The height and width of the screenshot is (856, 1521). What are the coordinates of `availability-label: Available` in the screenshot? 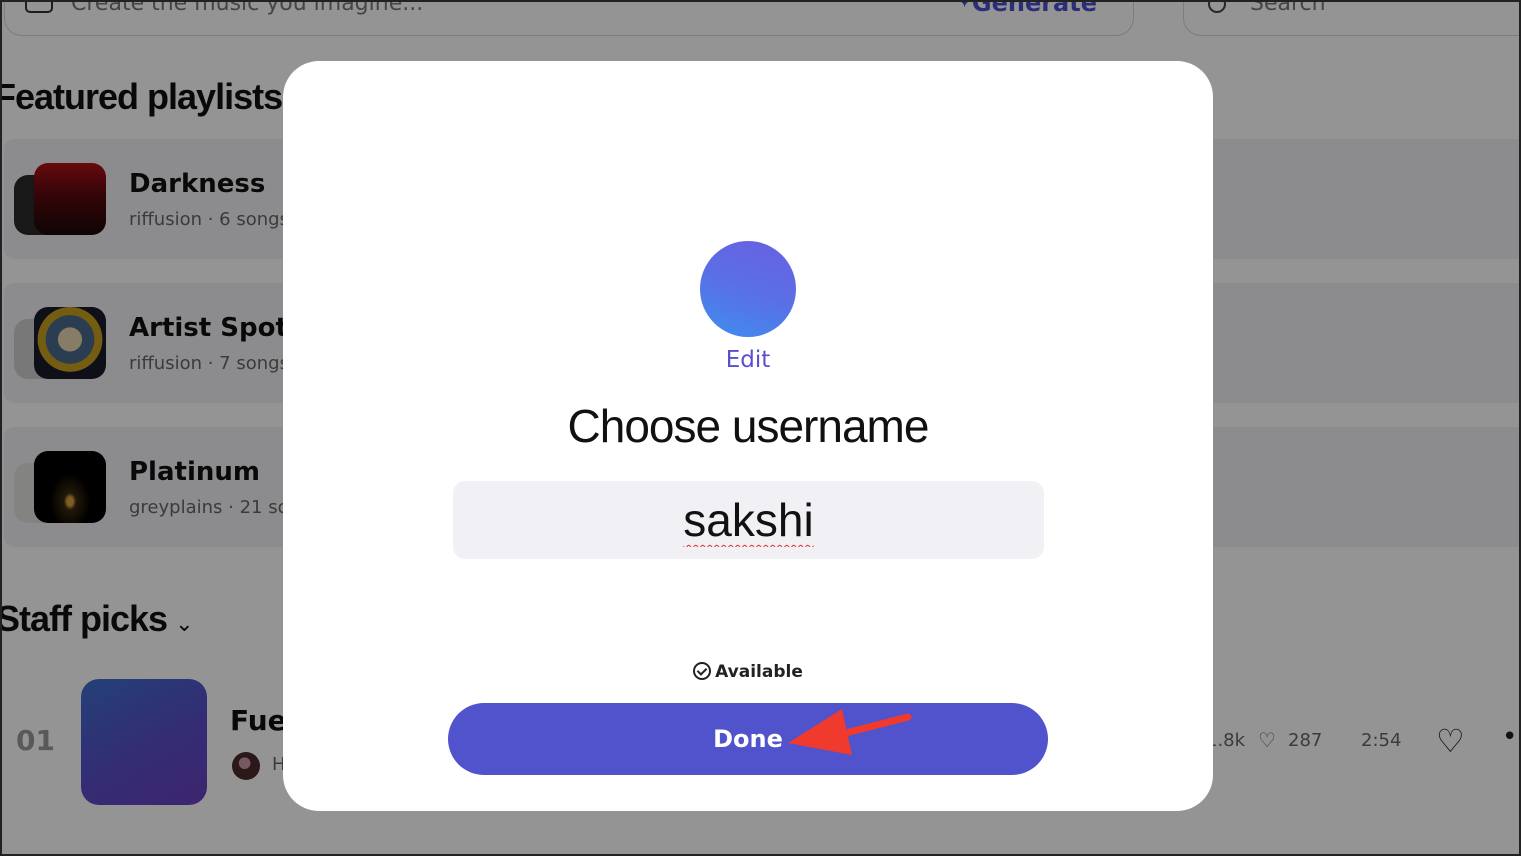 It's located at (759, 672).